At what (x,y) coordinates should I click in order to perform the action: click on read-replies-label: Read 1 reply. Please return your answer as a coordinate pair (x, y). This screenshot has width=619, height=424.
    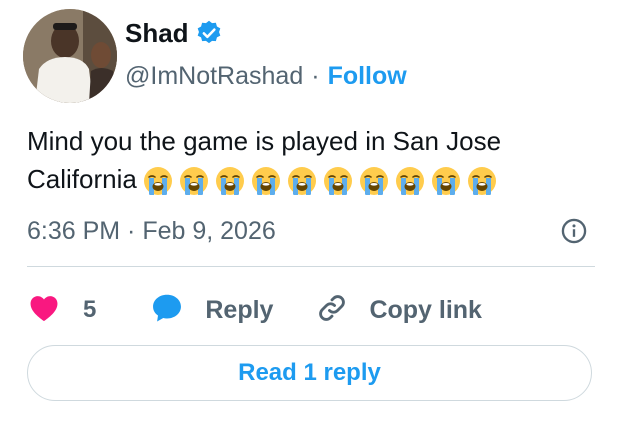
    Looking at the image, I should click on (309, 372).